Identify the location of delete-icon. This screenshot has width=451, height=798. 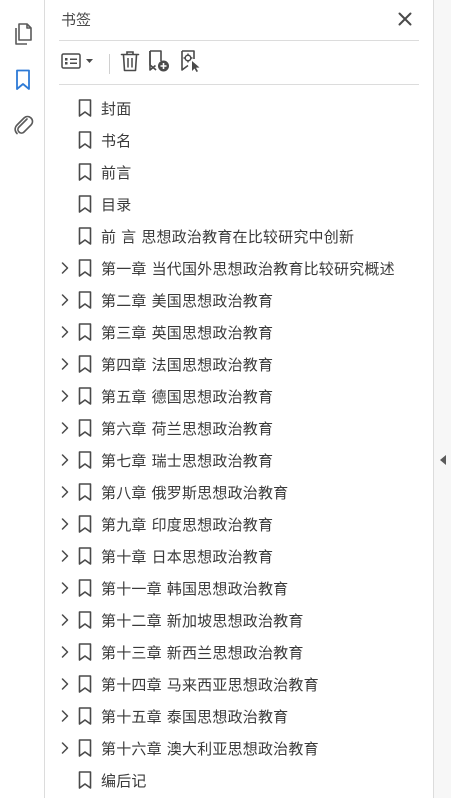
(130, 63).